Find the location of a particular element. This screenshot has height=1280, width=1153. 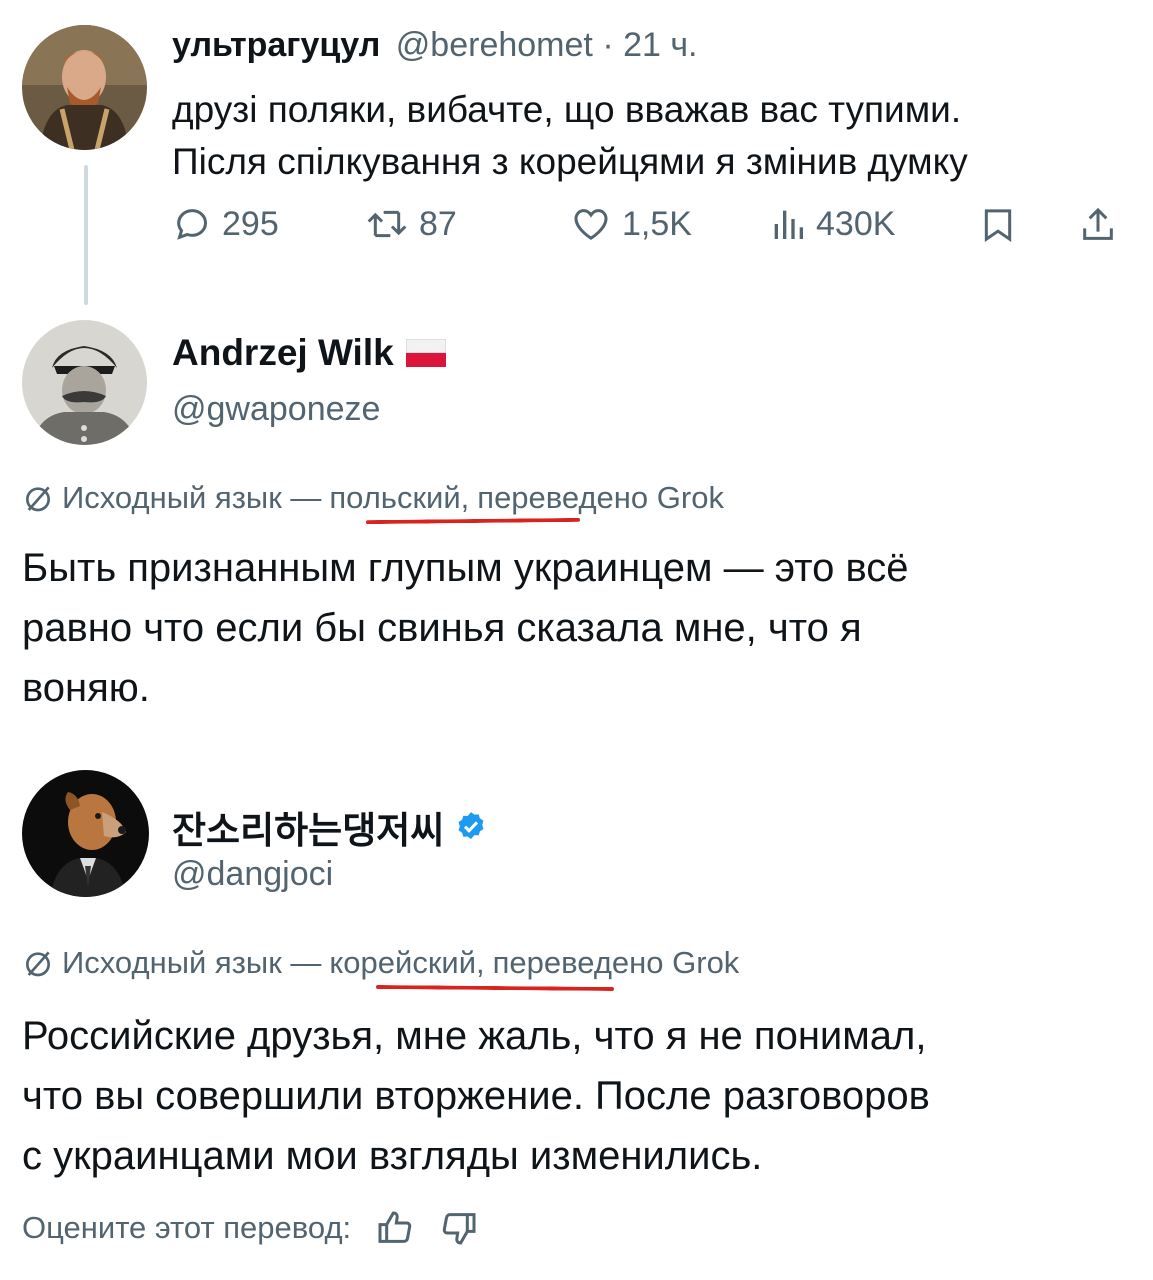

rate-translation-row: Оцените этот перевод: is located at coordinates (250, 1228).